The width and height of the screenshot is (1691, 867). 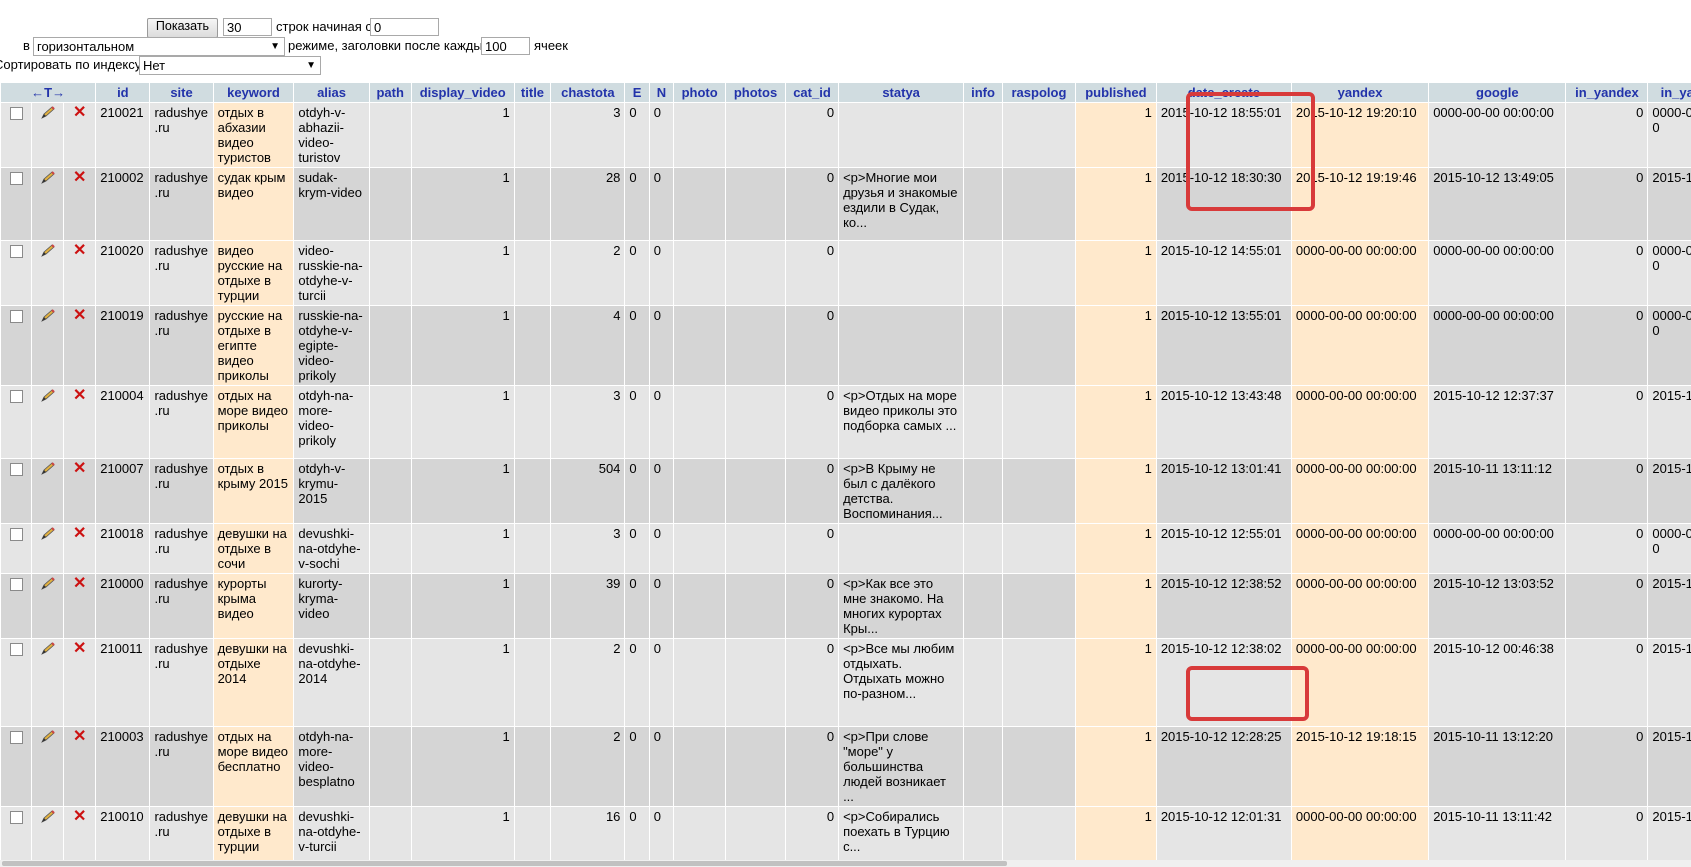 What do you see at coordinates (588, 92) in the screenshot?
I see `col-header: chastota` at bounding box center [588, 92].